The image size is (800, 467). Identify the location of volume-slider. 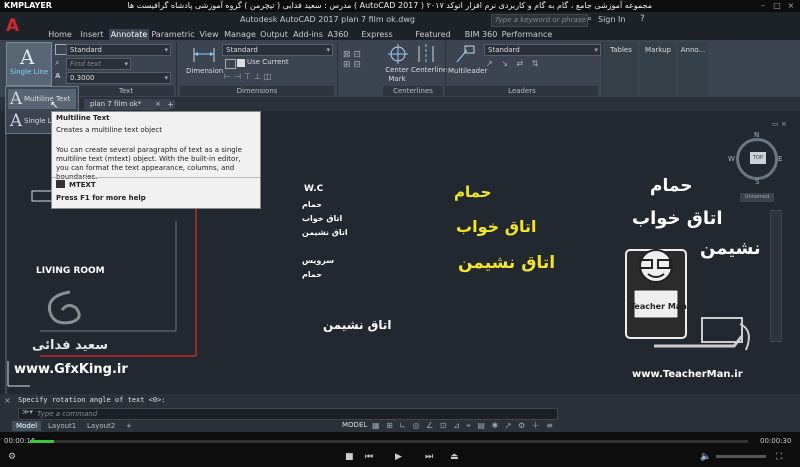
(741, 456).